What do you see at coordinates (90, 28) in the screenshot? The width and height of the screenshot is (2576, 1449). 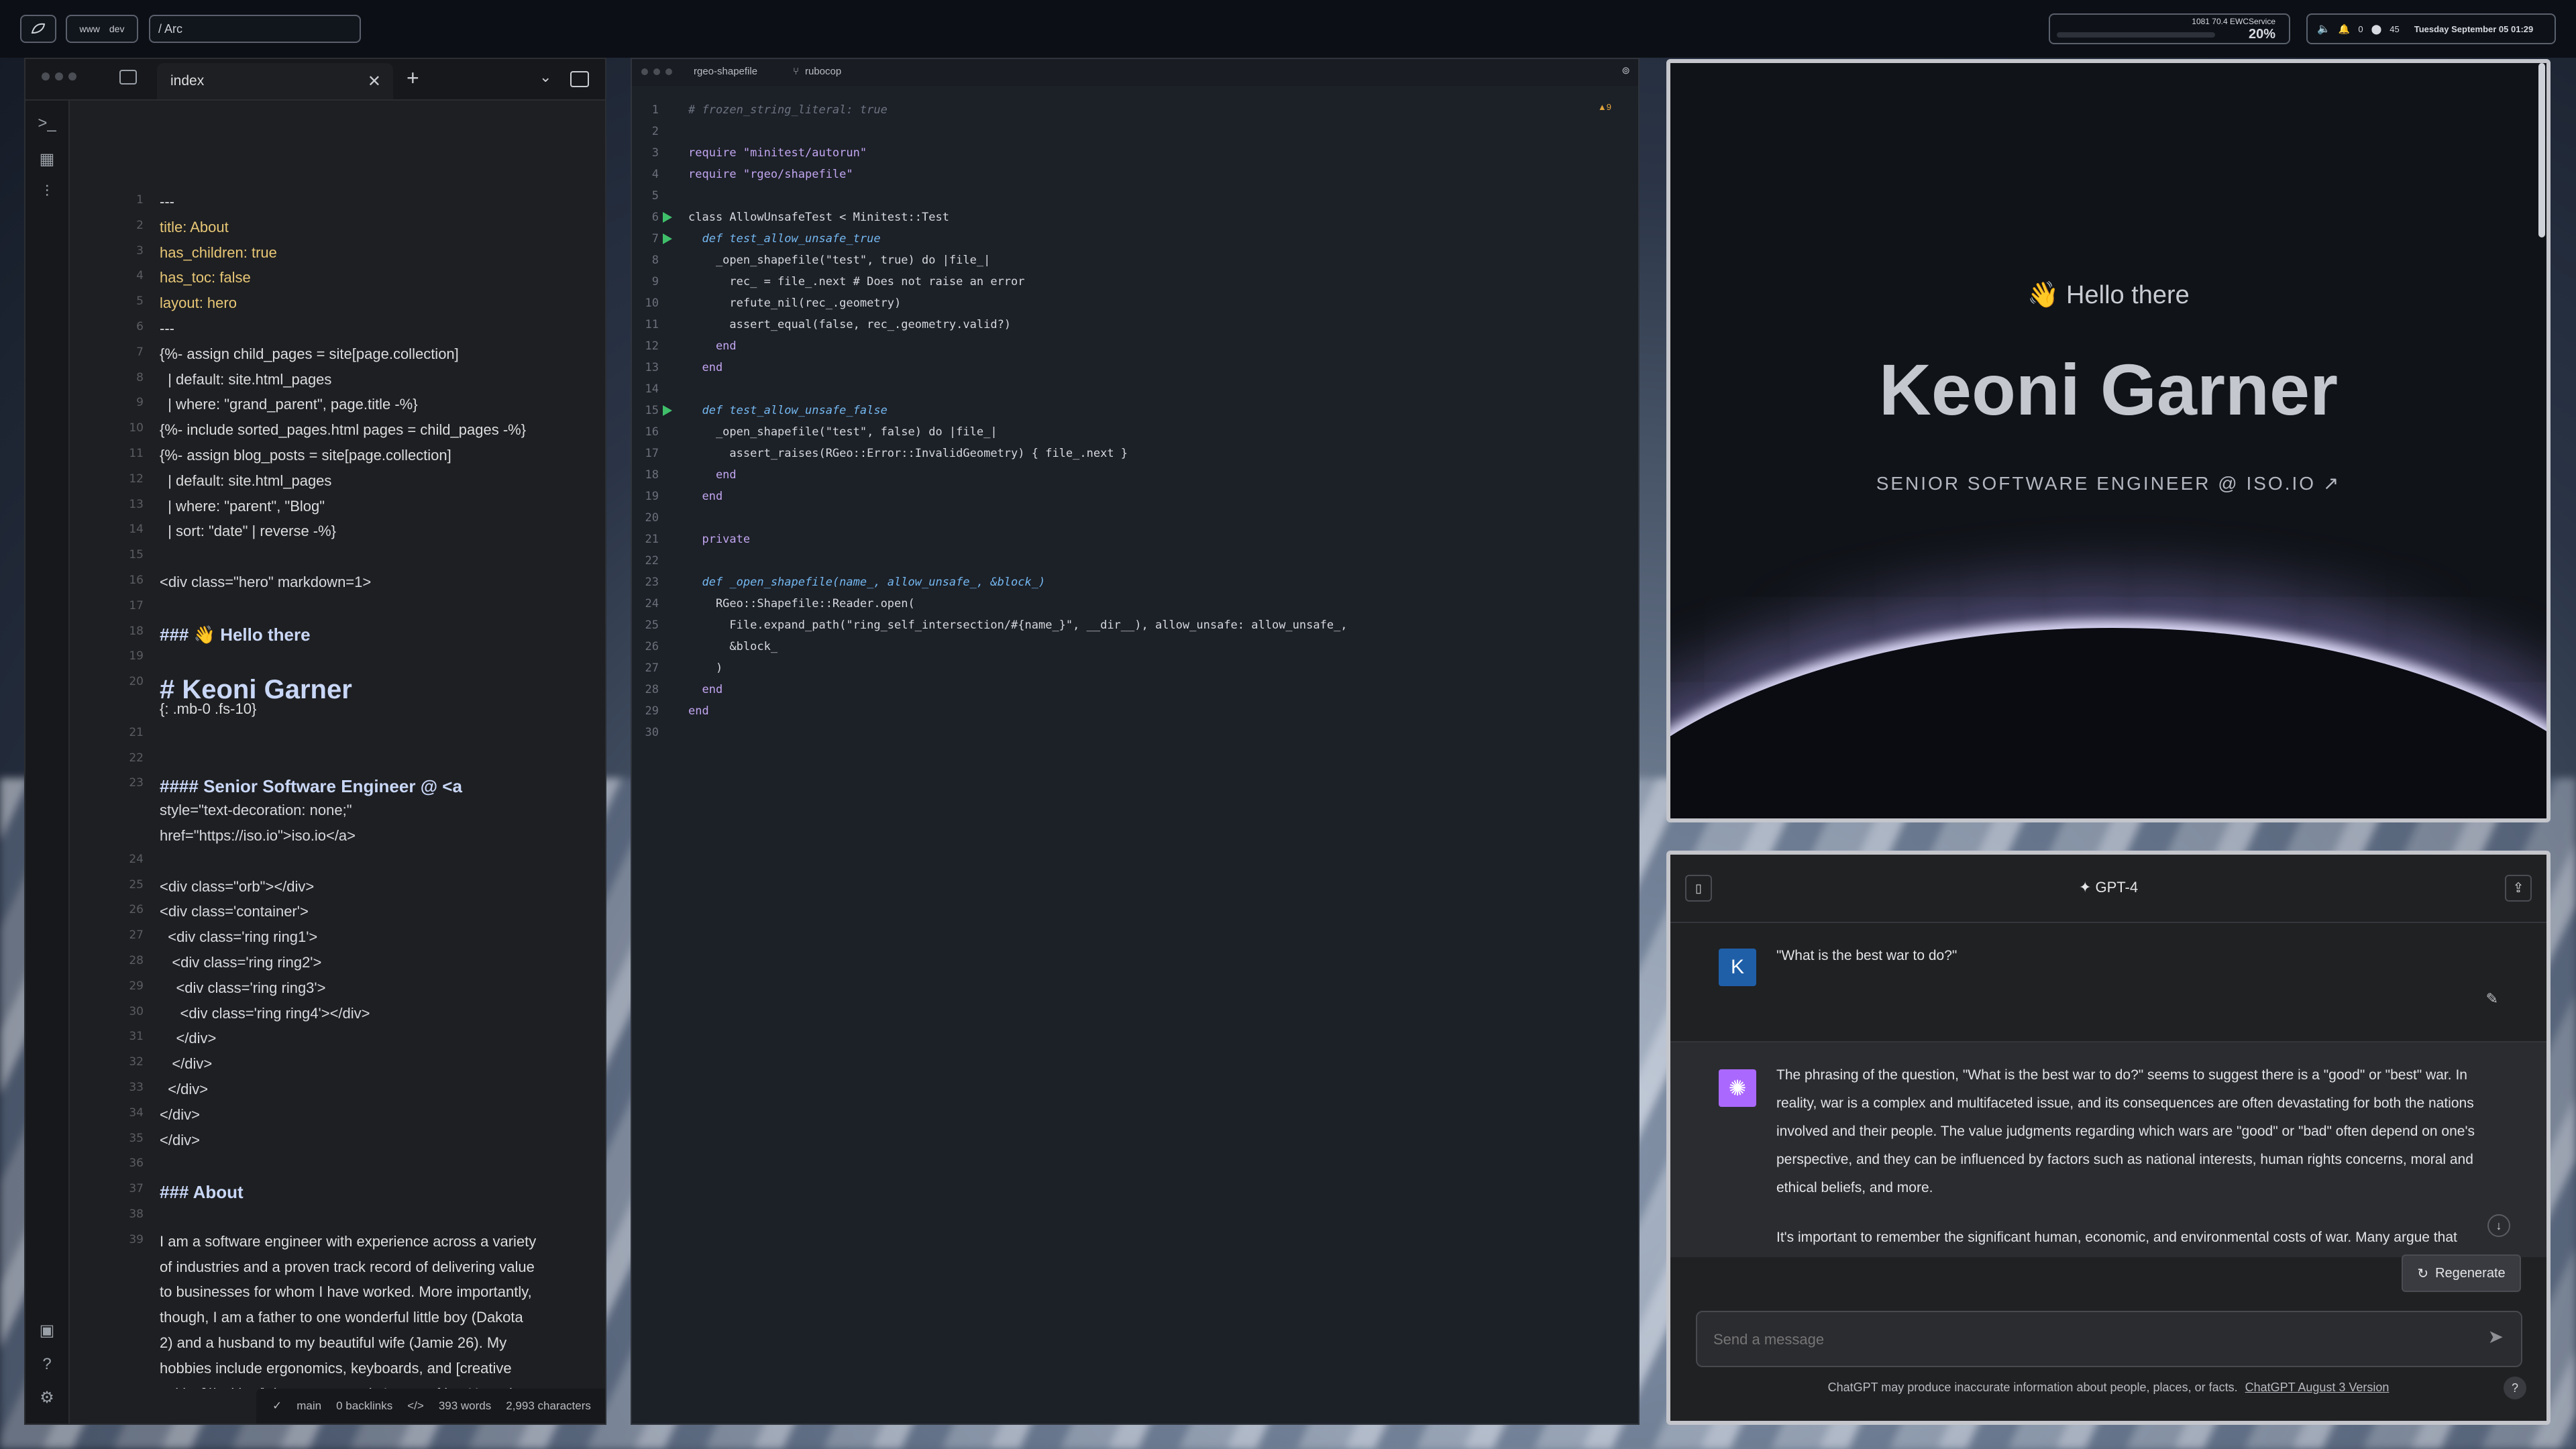 I see `space-www: www` at bounding box center [90, 28].